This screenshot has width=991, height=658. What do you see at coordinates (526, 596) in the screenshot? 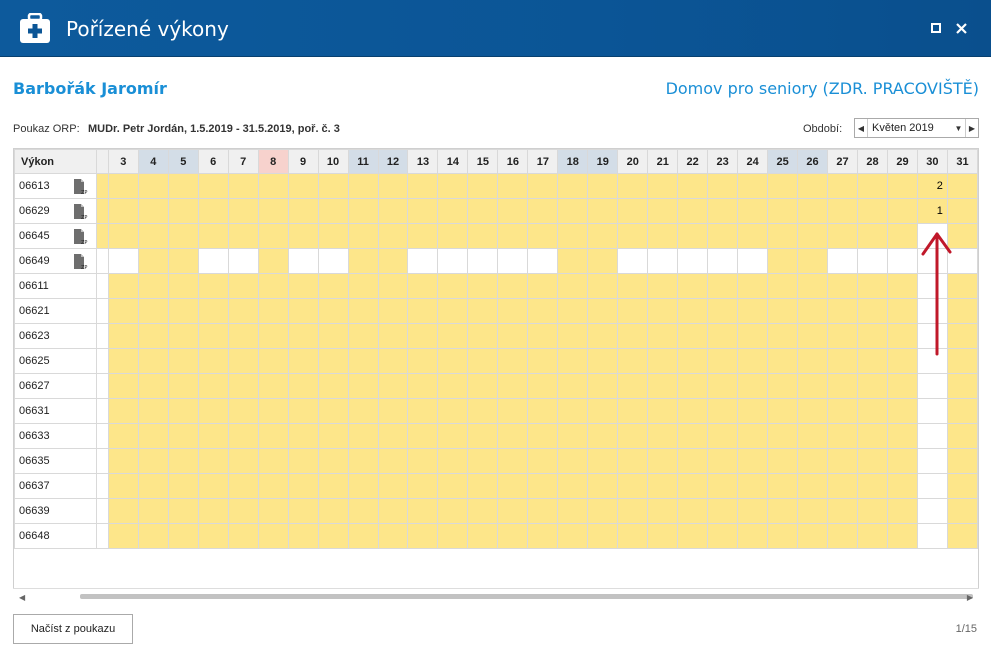
I see `scrollbar-thumb` at bounding box center [526, 596].